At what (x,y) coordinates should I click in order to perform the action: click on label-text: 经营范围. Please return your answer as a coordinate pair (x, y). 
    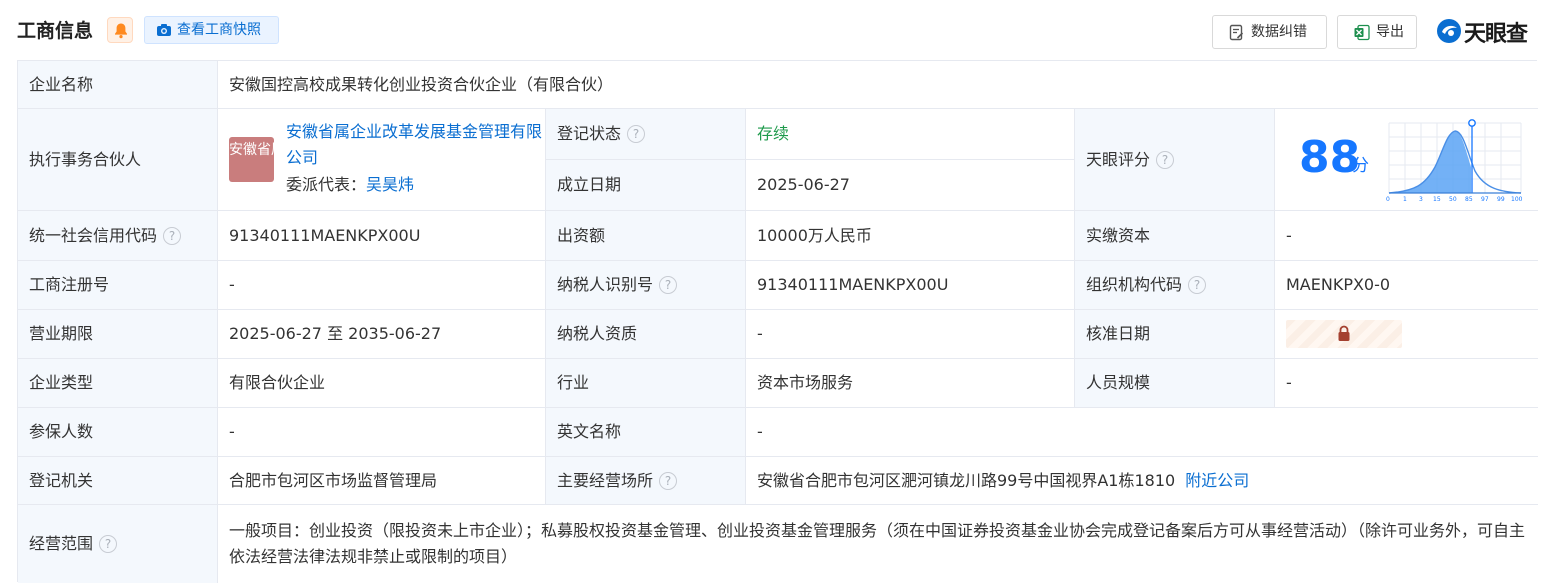
    Looking at the image, I should click on (61, 543).